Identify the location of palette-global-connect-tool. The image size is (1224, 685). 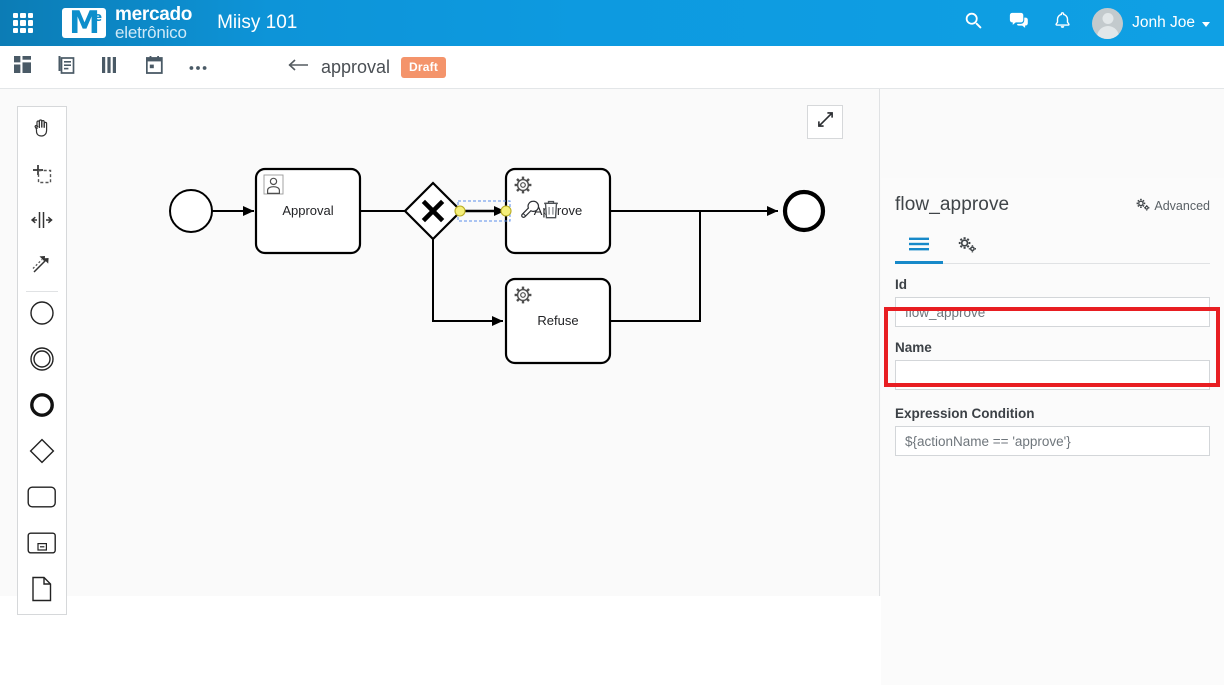
(42, 268).